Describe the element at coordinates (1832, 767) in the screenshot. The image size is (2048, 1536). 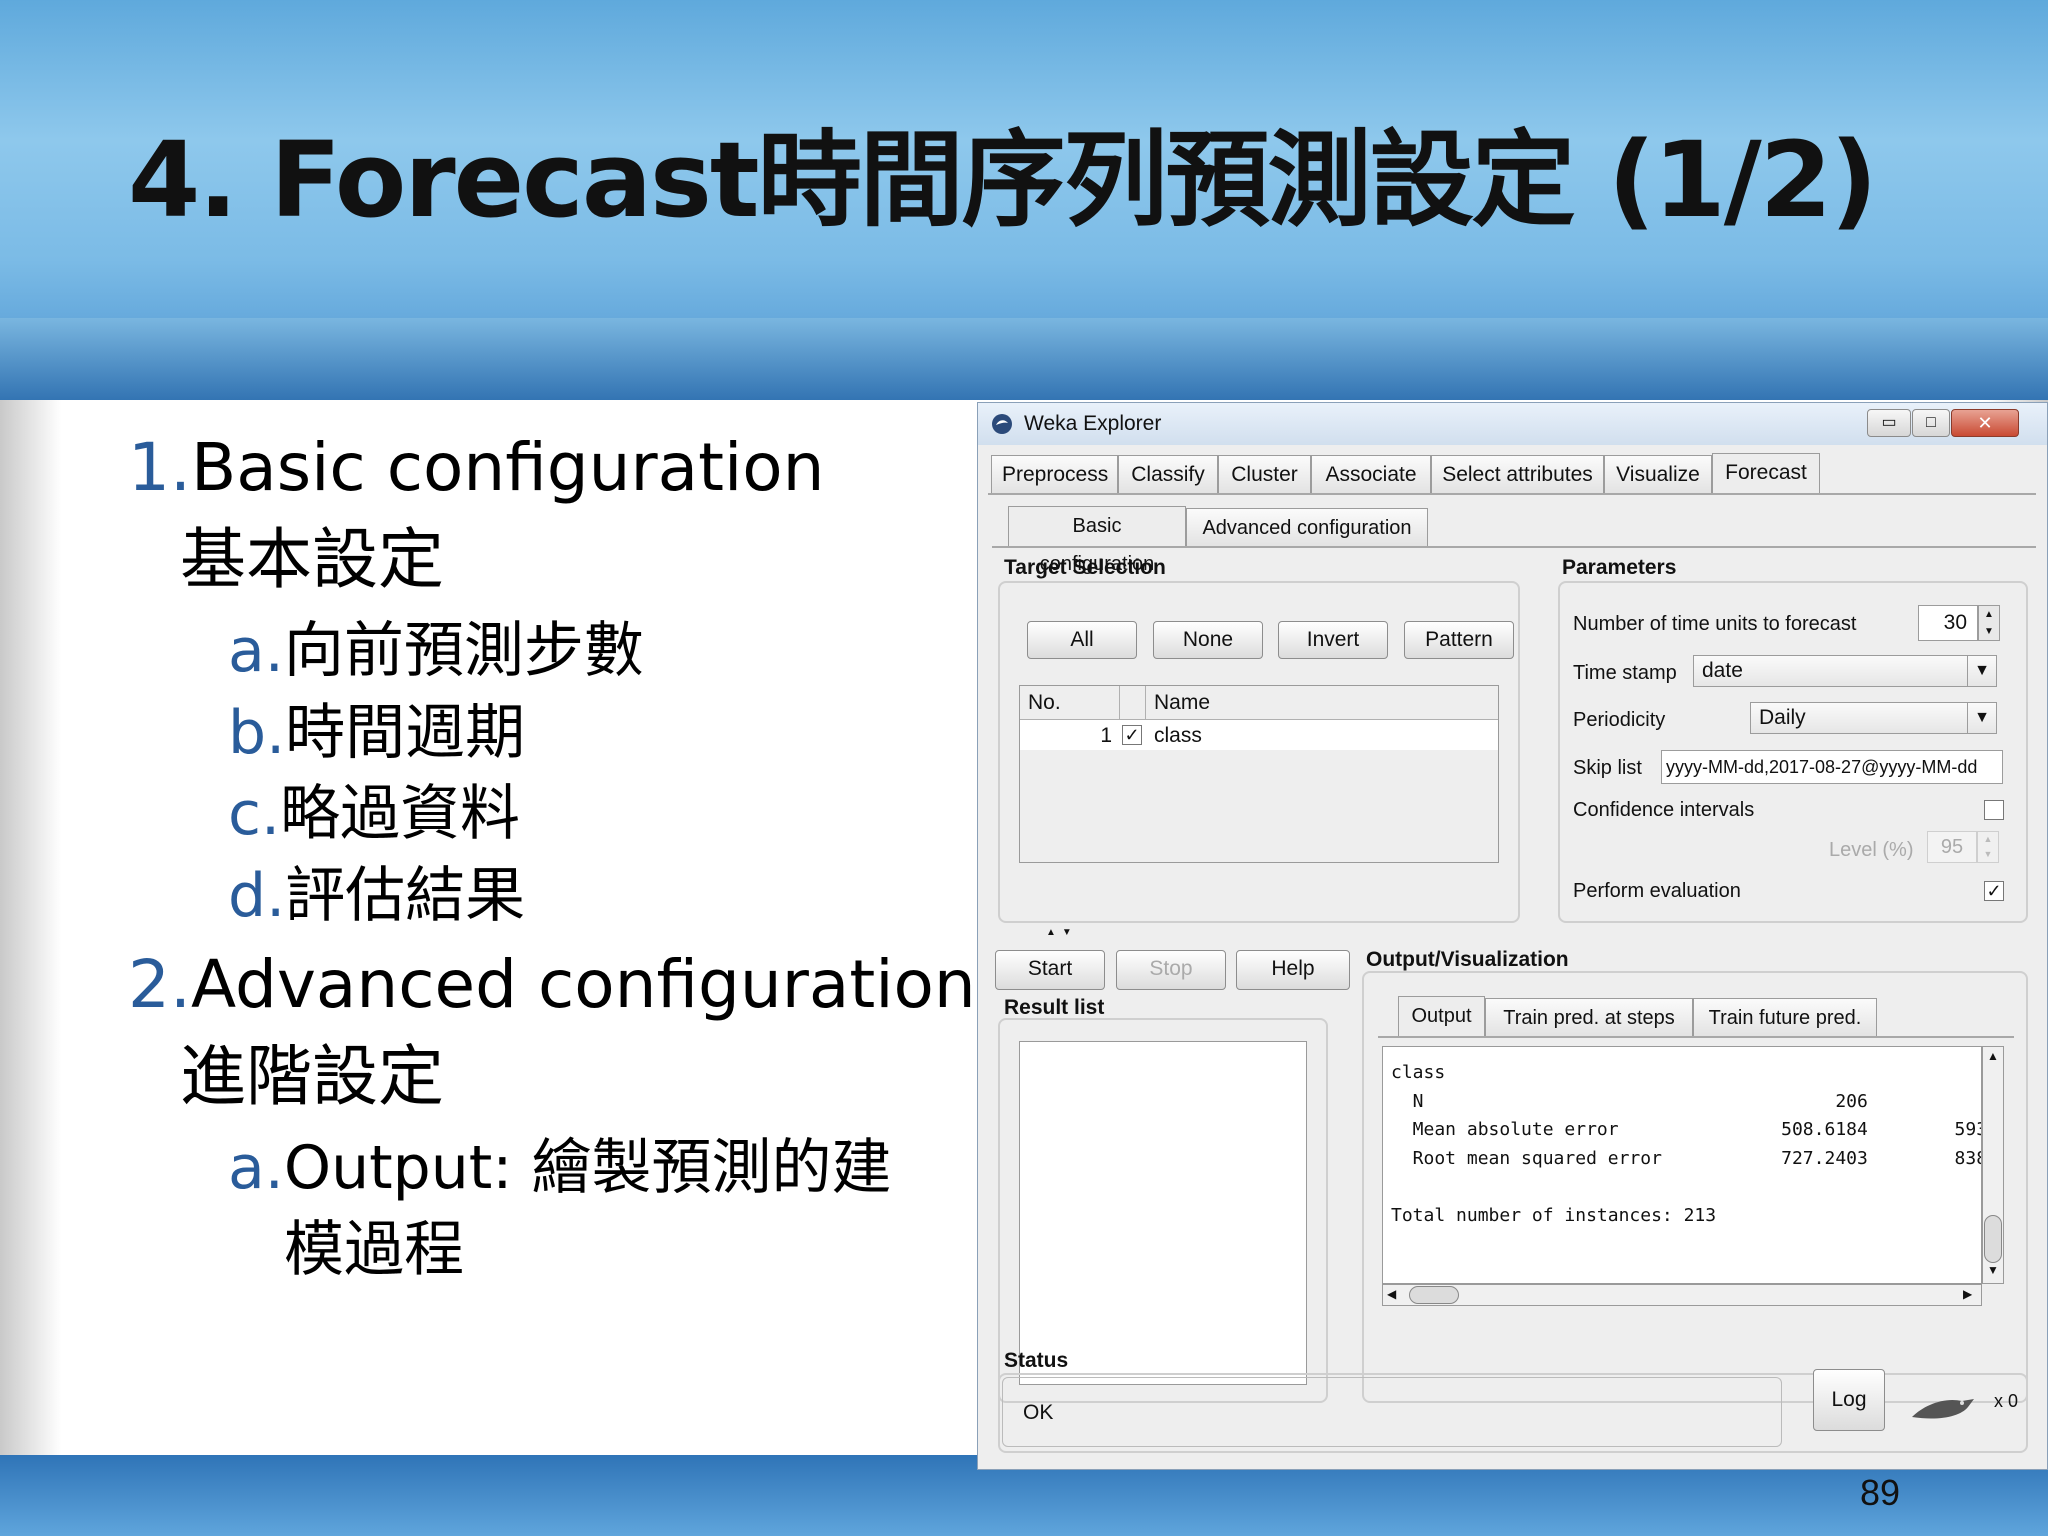
I see `skip-list-input: yyyy-MM-dd,2017-08-27@yyyy-MM-dd` at that location.